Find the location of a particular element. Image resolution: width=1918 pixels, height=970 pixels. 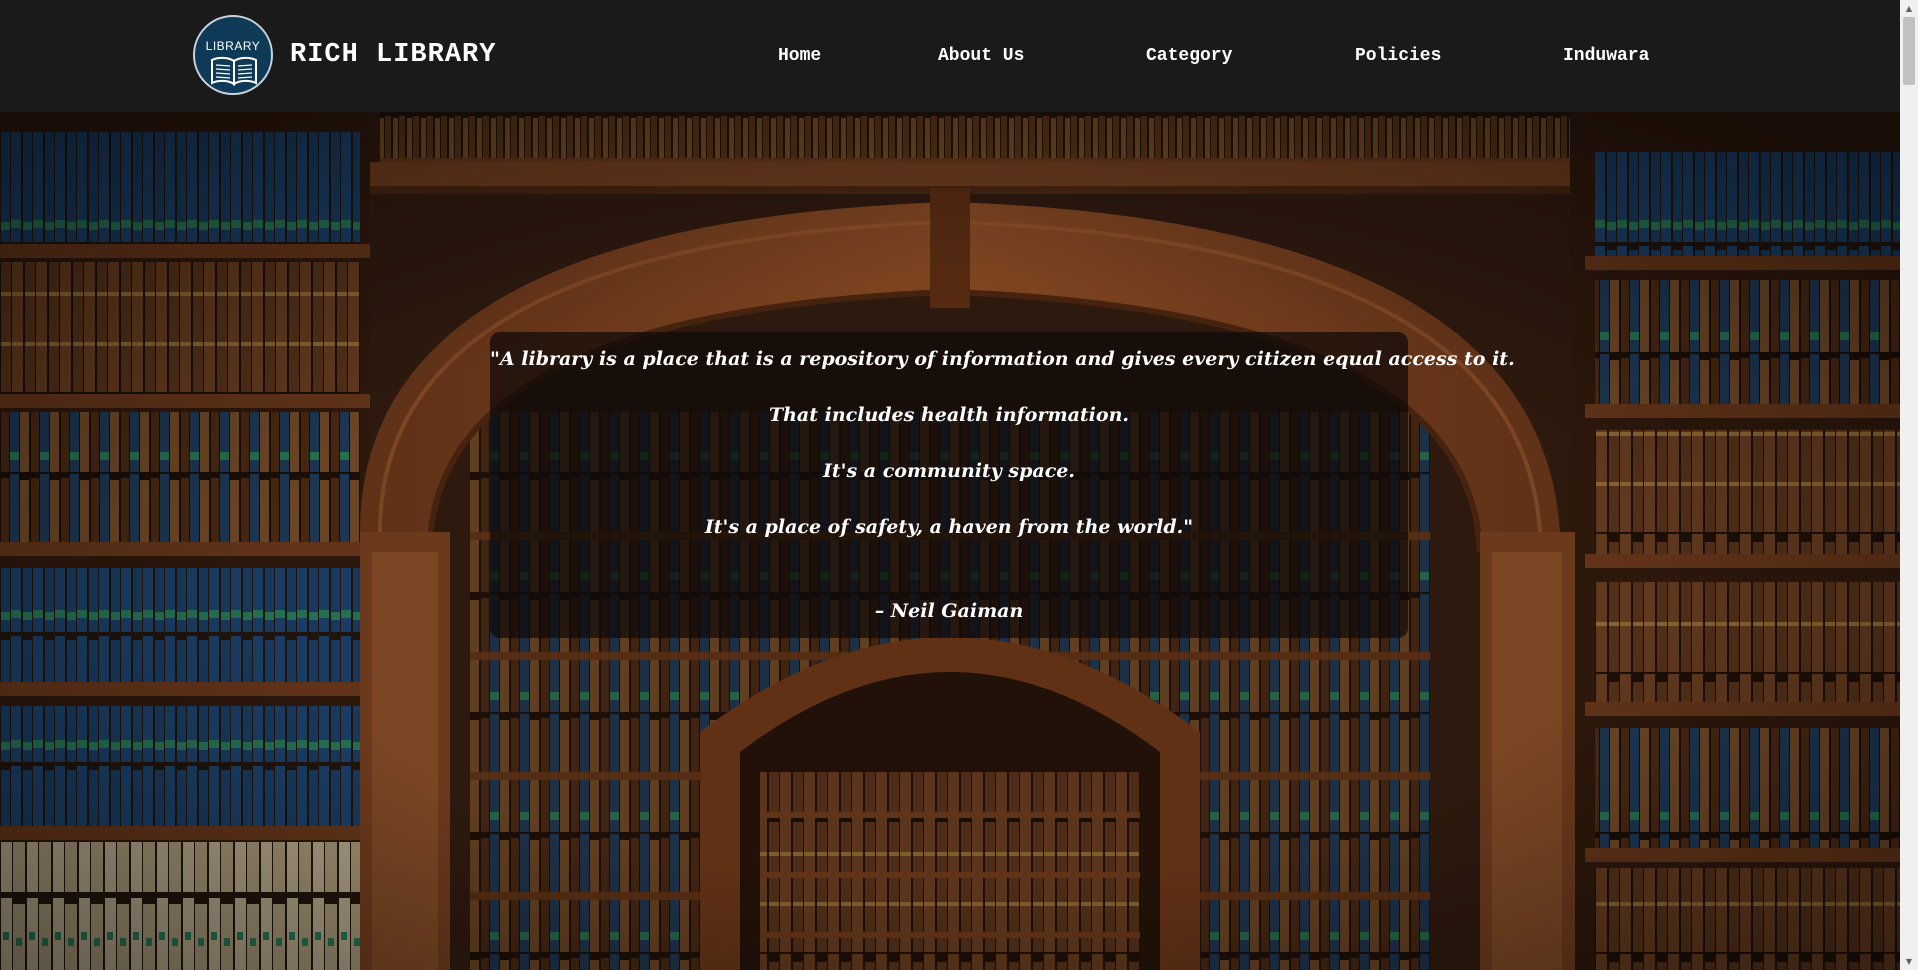

scrollbar-thumb is located at coordinates (1909, 51).